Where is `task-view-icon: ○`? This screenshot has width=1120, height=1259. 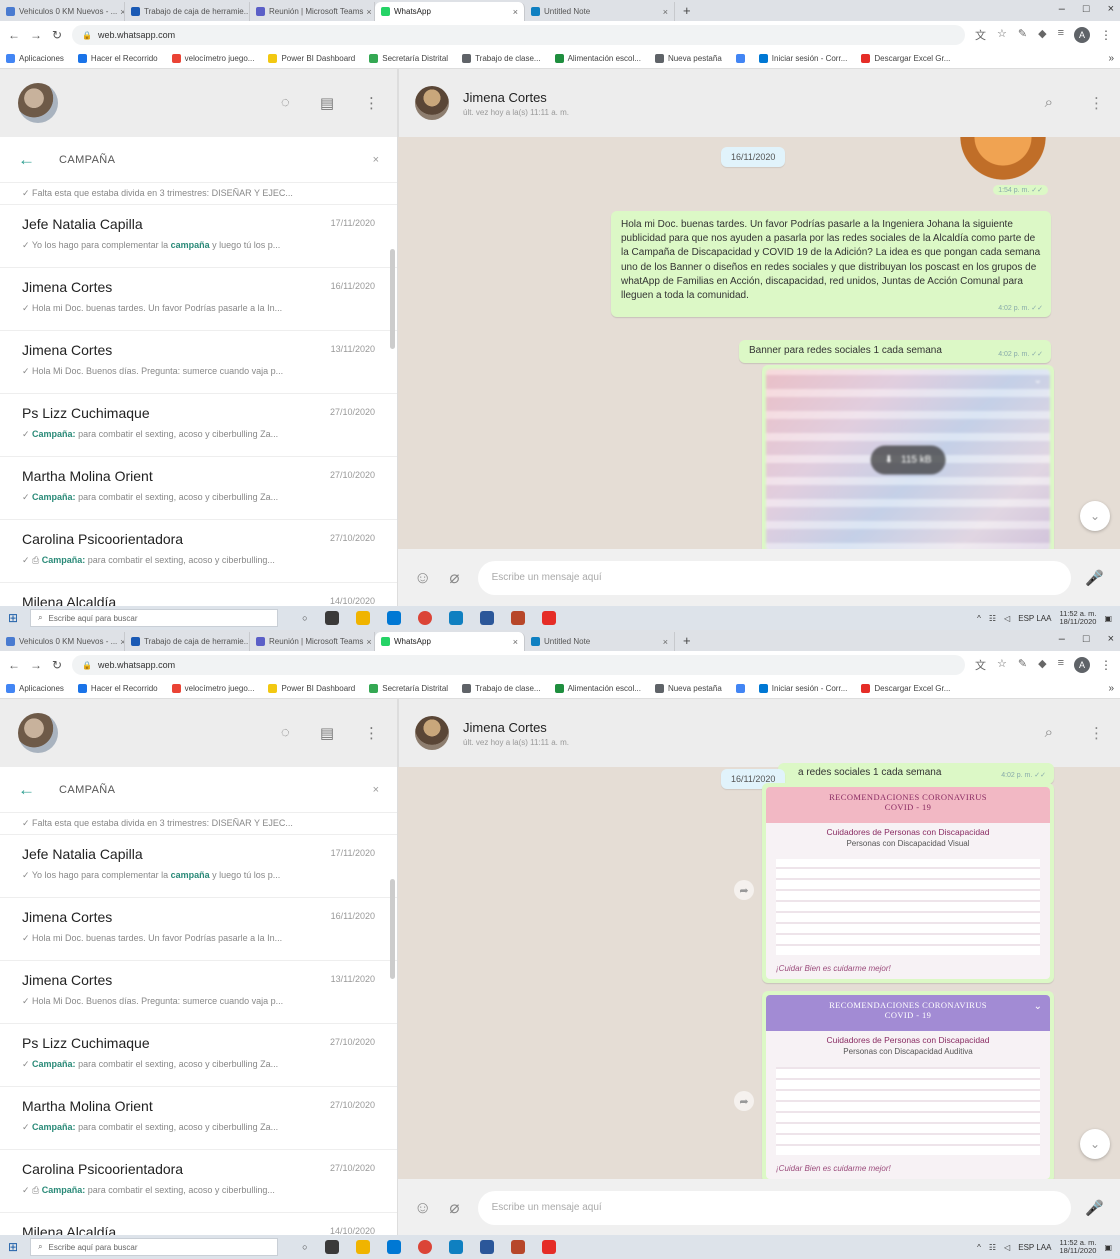
task-view-icon: ○ is located at coordinates (304, 618).